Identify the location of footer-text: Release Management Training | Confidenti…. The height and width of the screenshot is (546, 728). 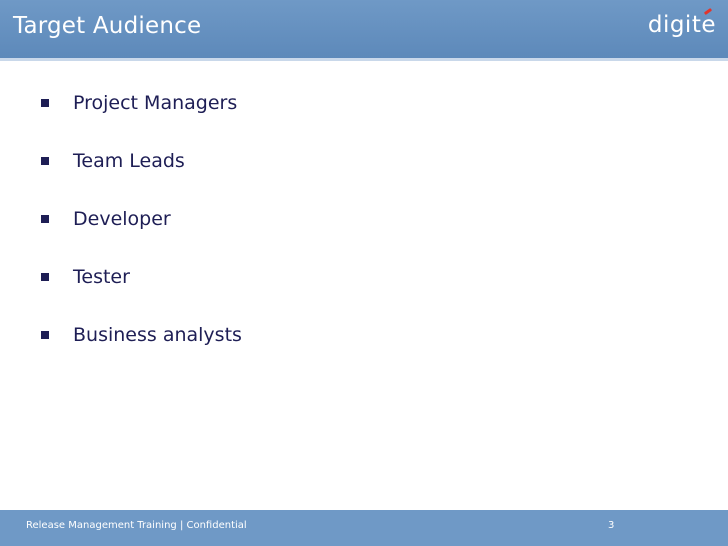
(136, 525).